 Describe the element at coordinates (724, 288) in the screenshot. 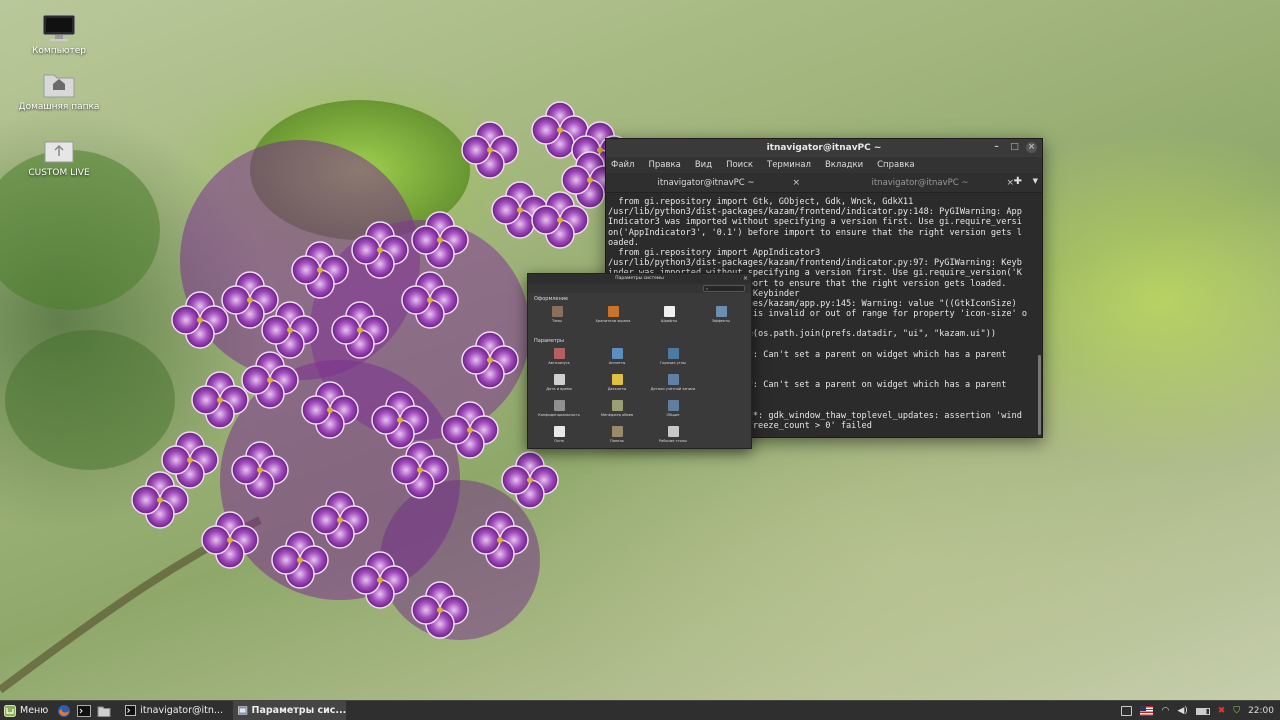

I see `search-input: ⌕` at that location.